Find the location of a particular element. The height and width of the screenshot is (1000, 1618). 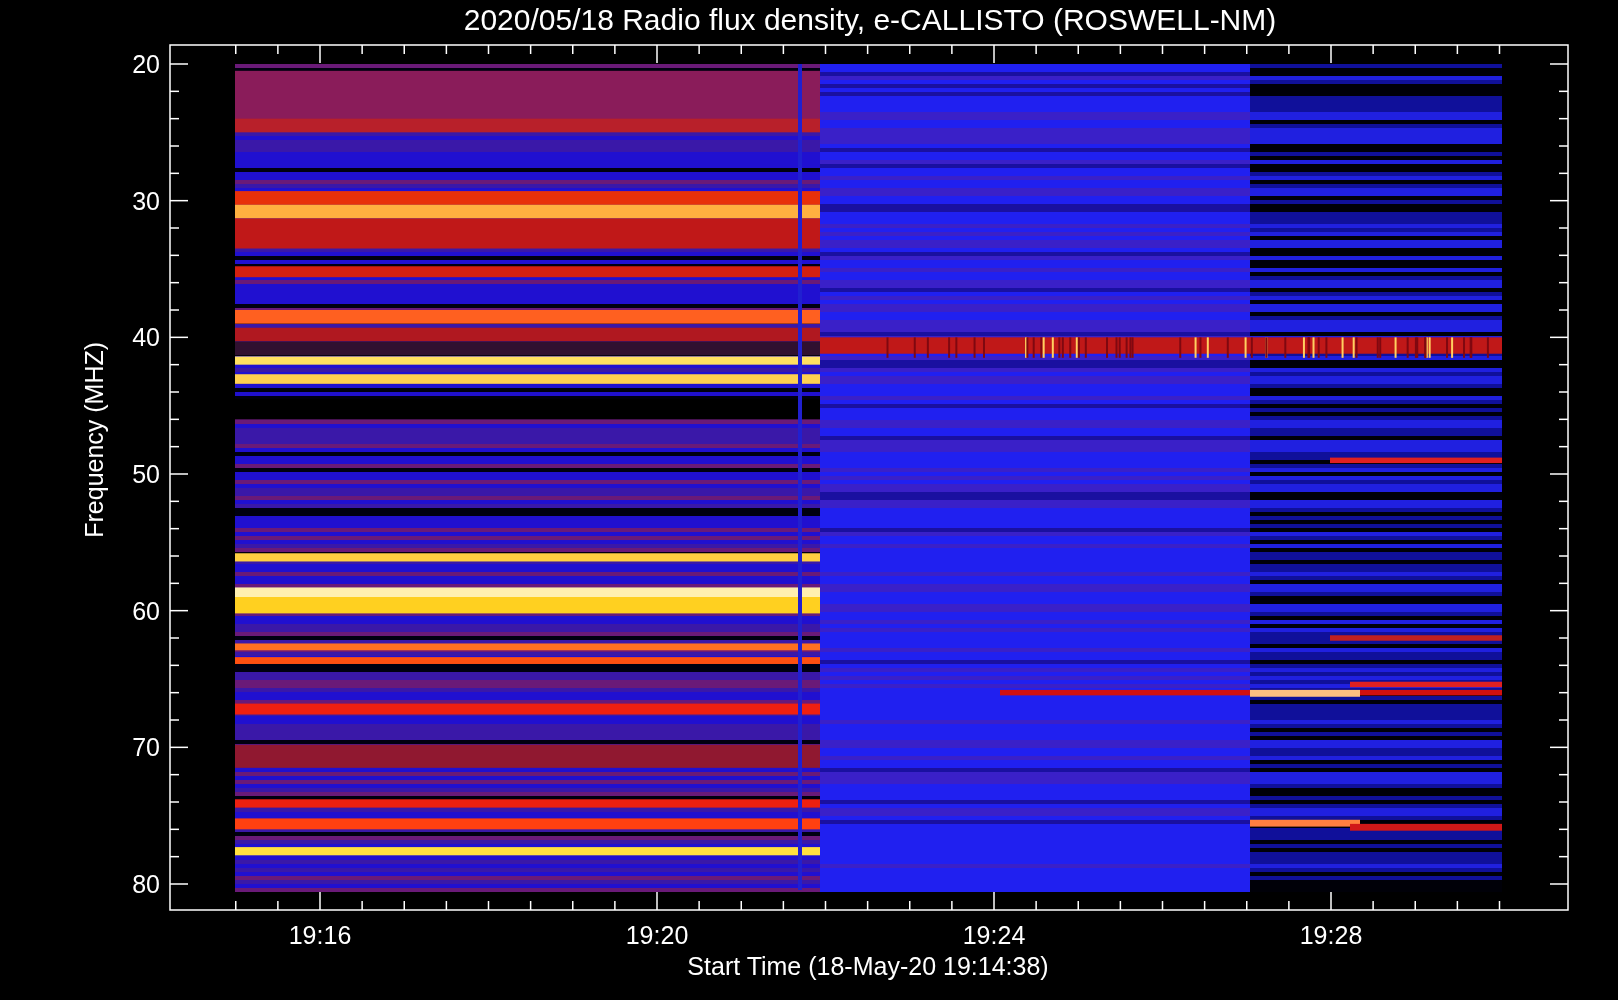

y-tick-label: 50 is located at coordinates (146, 474).